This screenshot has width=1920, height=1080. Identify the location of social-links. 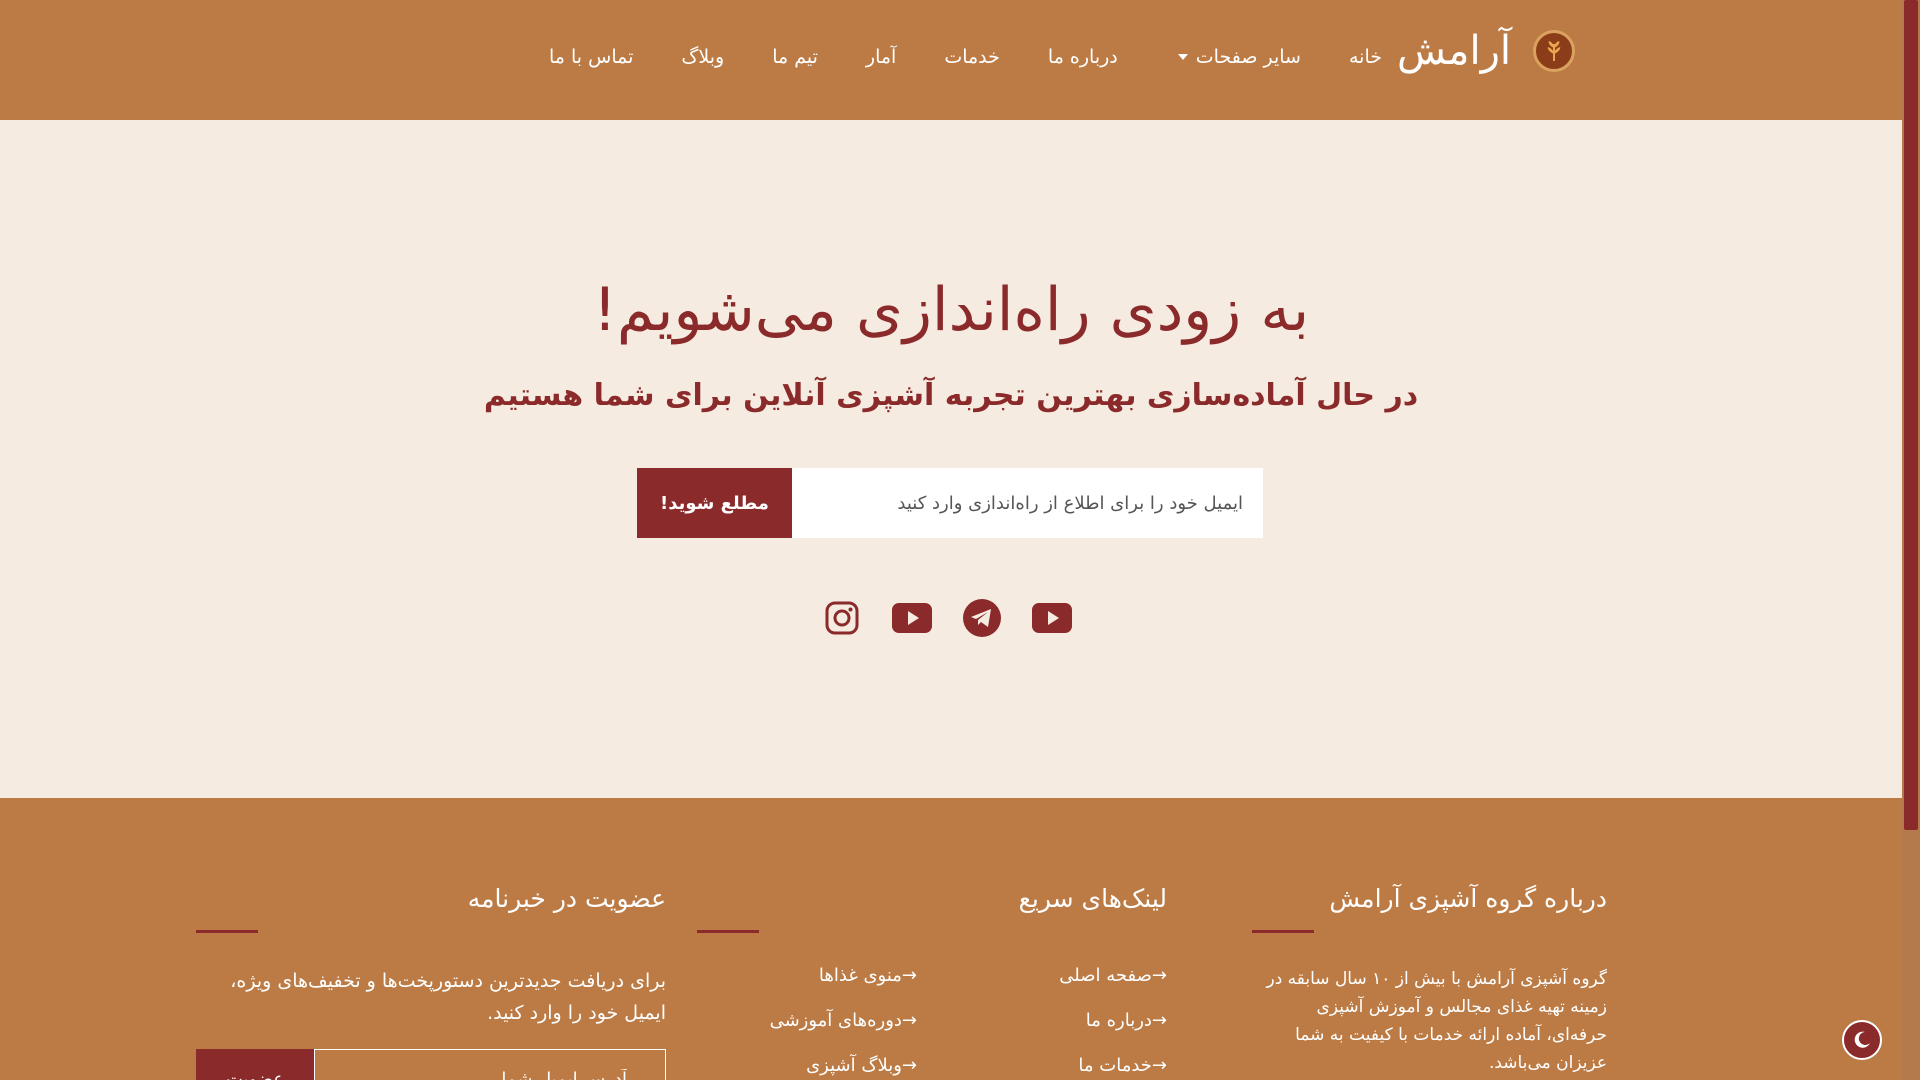
(947, 618).